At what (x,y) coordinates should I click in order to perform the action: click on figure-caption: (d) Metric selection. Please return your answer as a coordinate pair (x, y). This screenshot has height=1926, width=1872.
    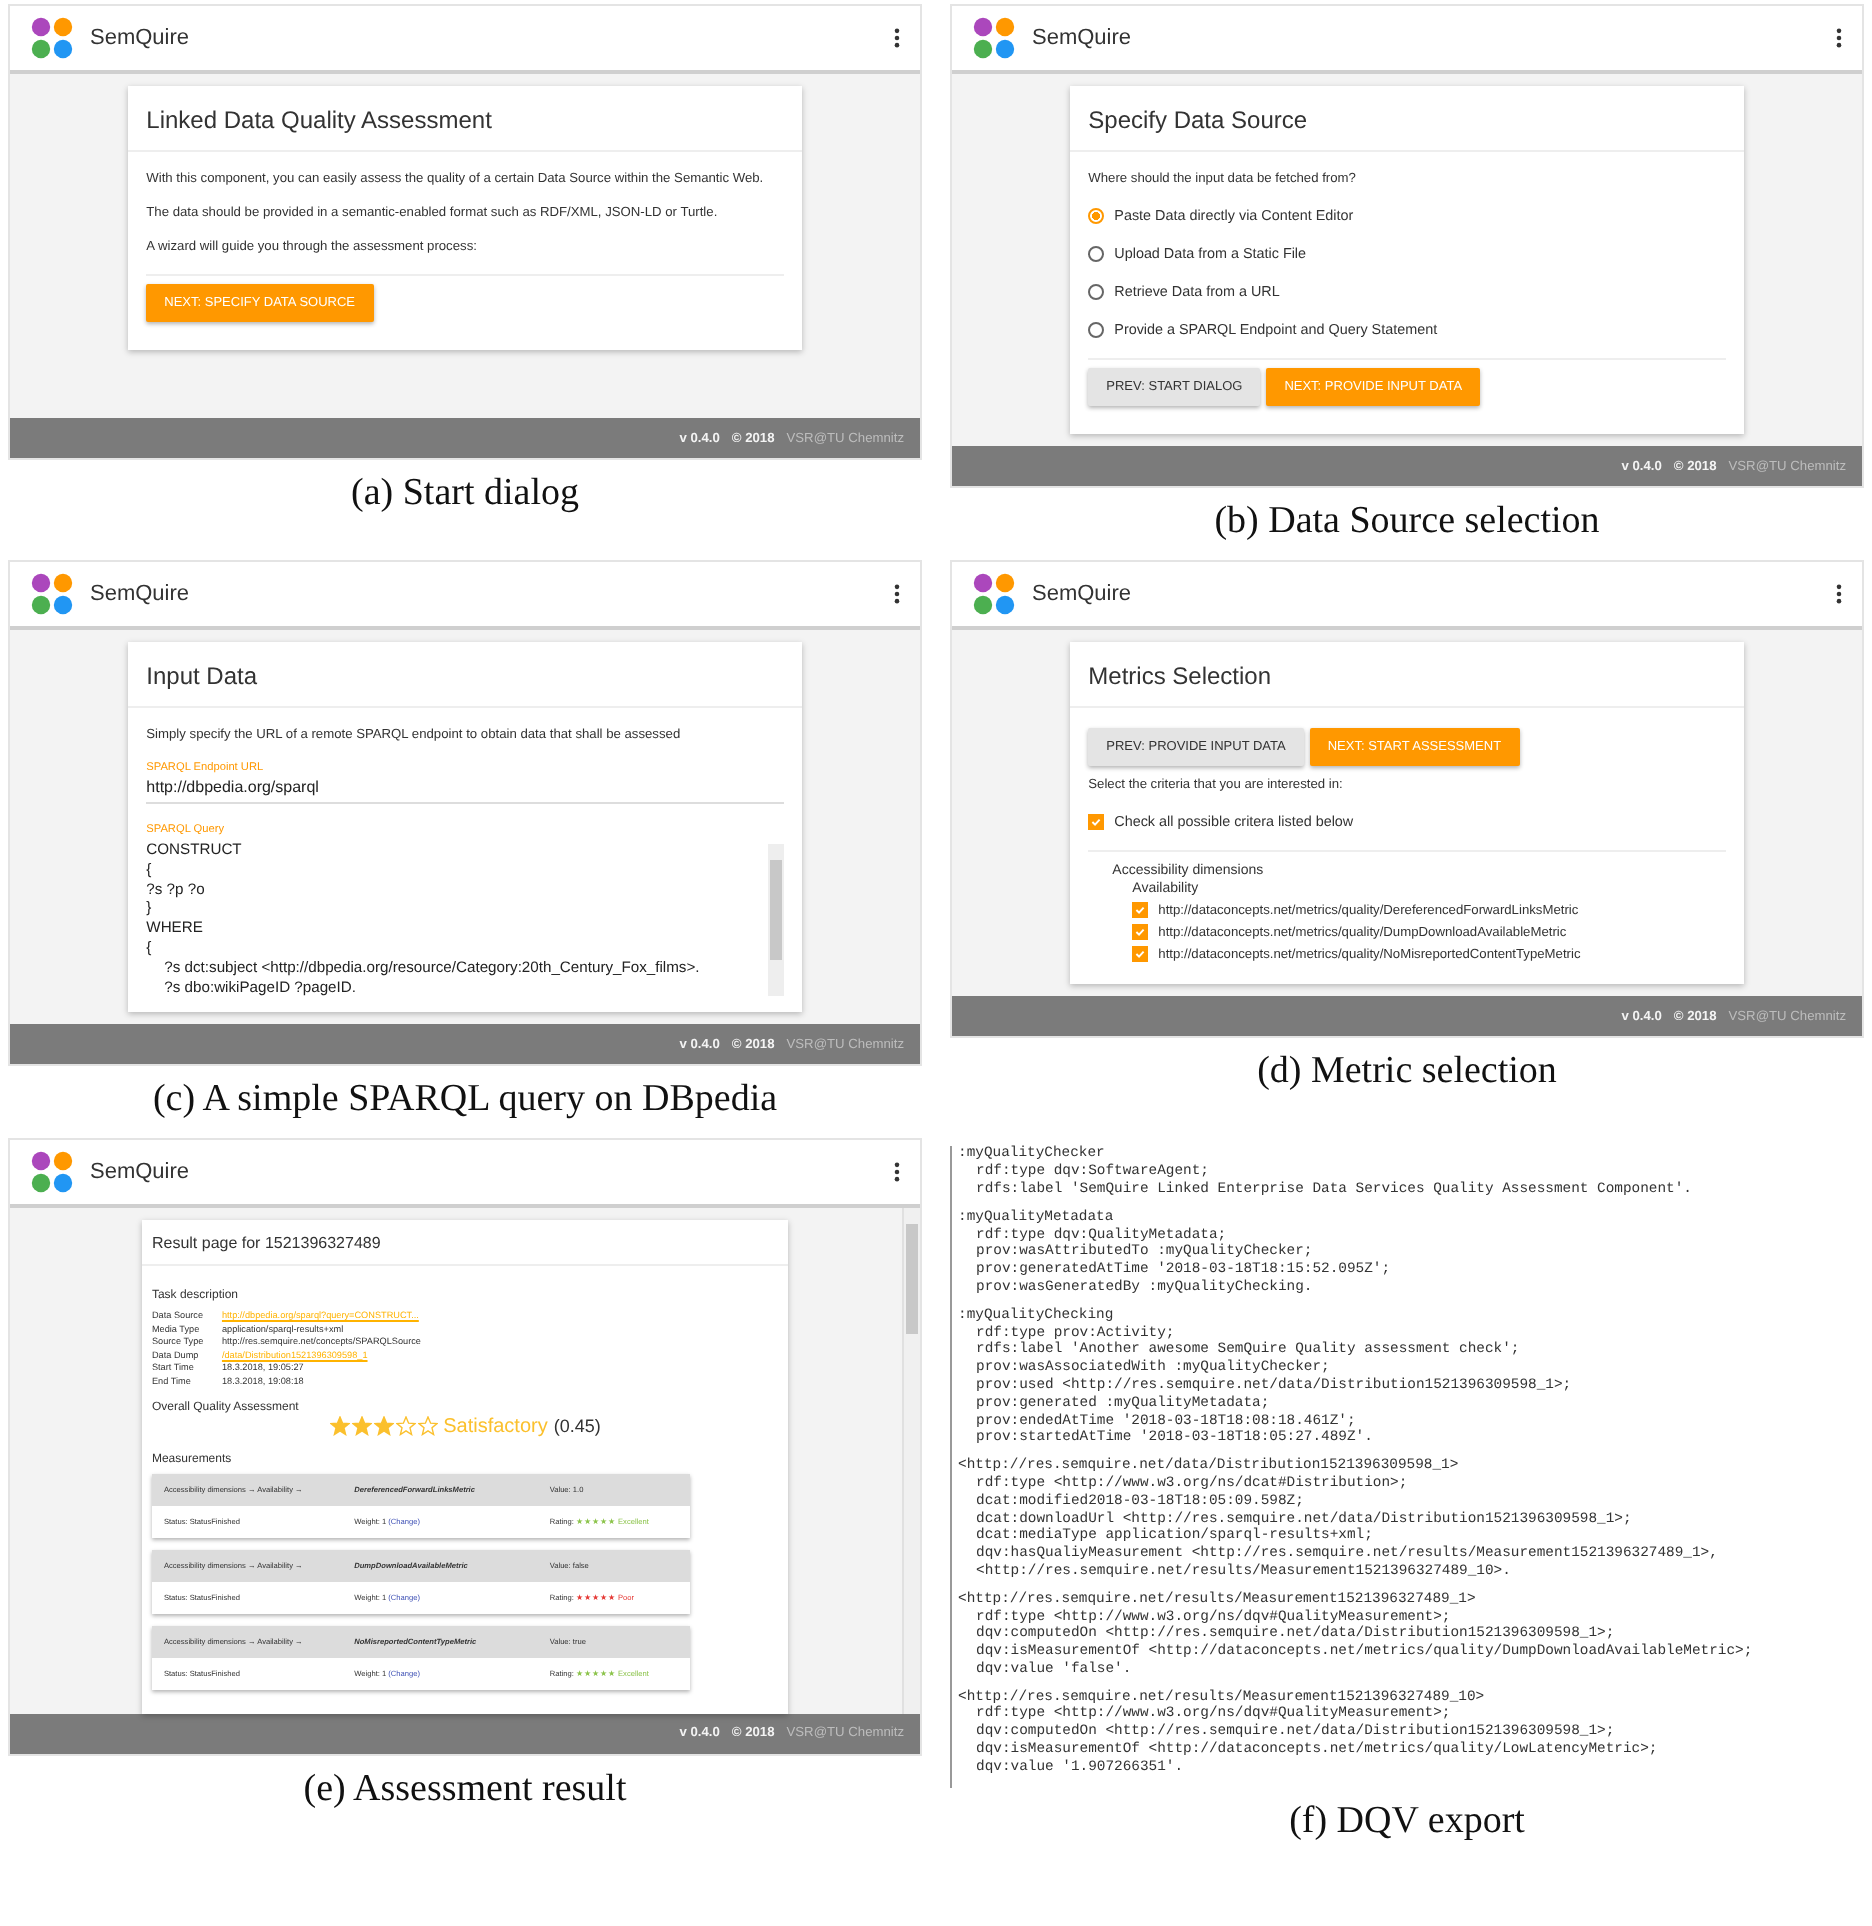
    Looking at the image, I should click on (1407, 1072).